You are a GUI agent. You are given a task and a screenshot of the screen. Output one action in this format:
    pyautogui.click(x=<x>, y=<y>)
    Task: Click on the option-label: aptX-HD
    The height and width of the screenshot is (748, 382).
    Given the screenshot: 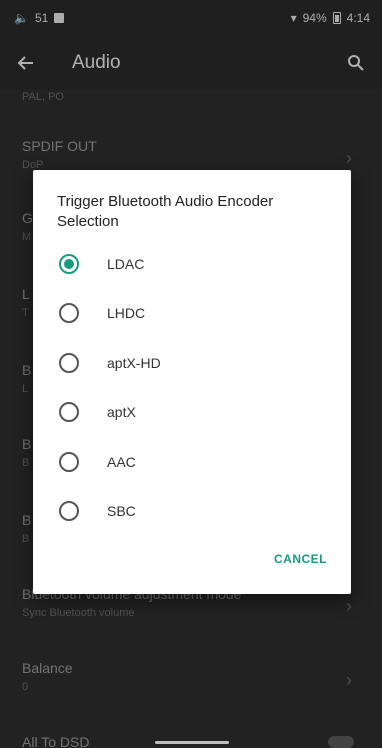 What is the action you would take?
    pyautogui.click(x=134, y=363)
    